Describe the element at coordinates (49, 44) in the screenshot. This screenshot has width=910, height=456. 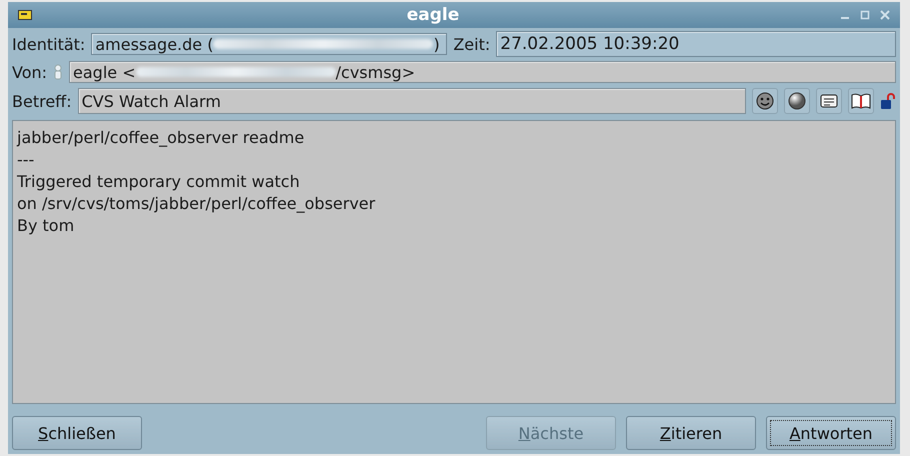
I see `identity-label: Identität:` at that location.